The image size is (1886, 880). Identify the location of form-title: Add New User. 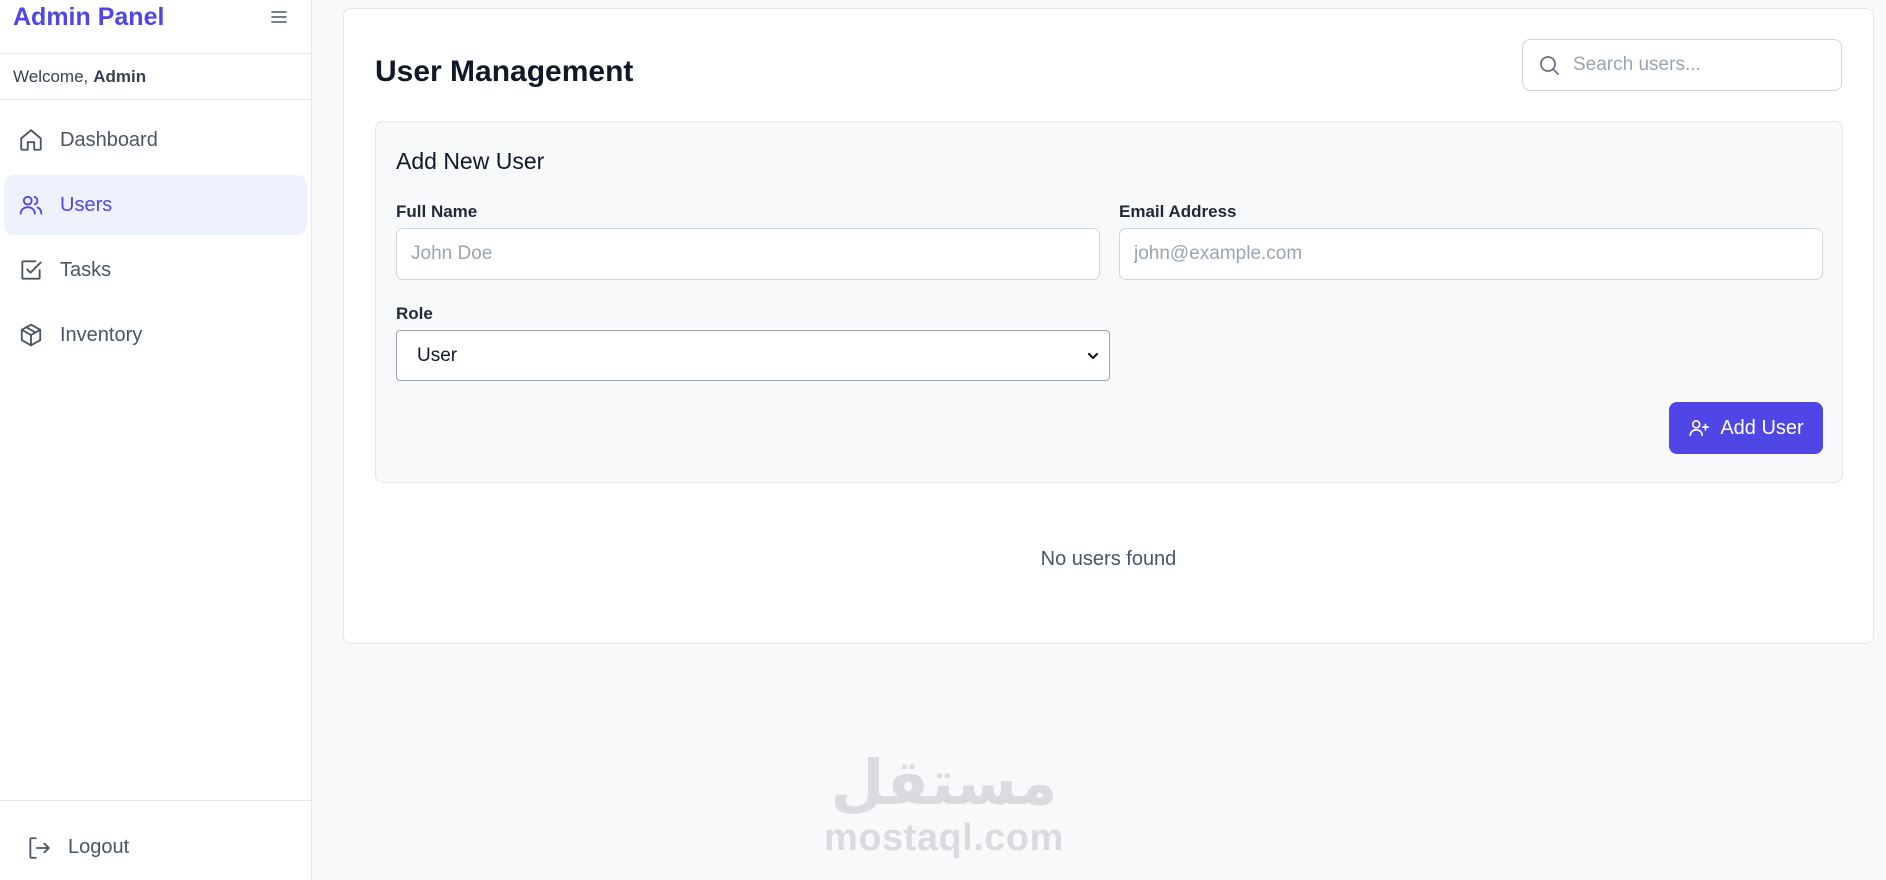
(470, 161).